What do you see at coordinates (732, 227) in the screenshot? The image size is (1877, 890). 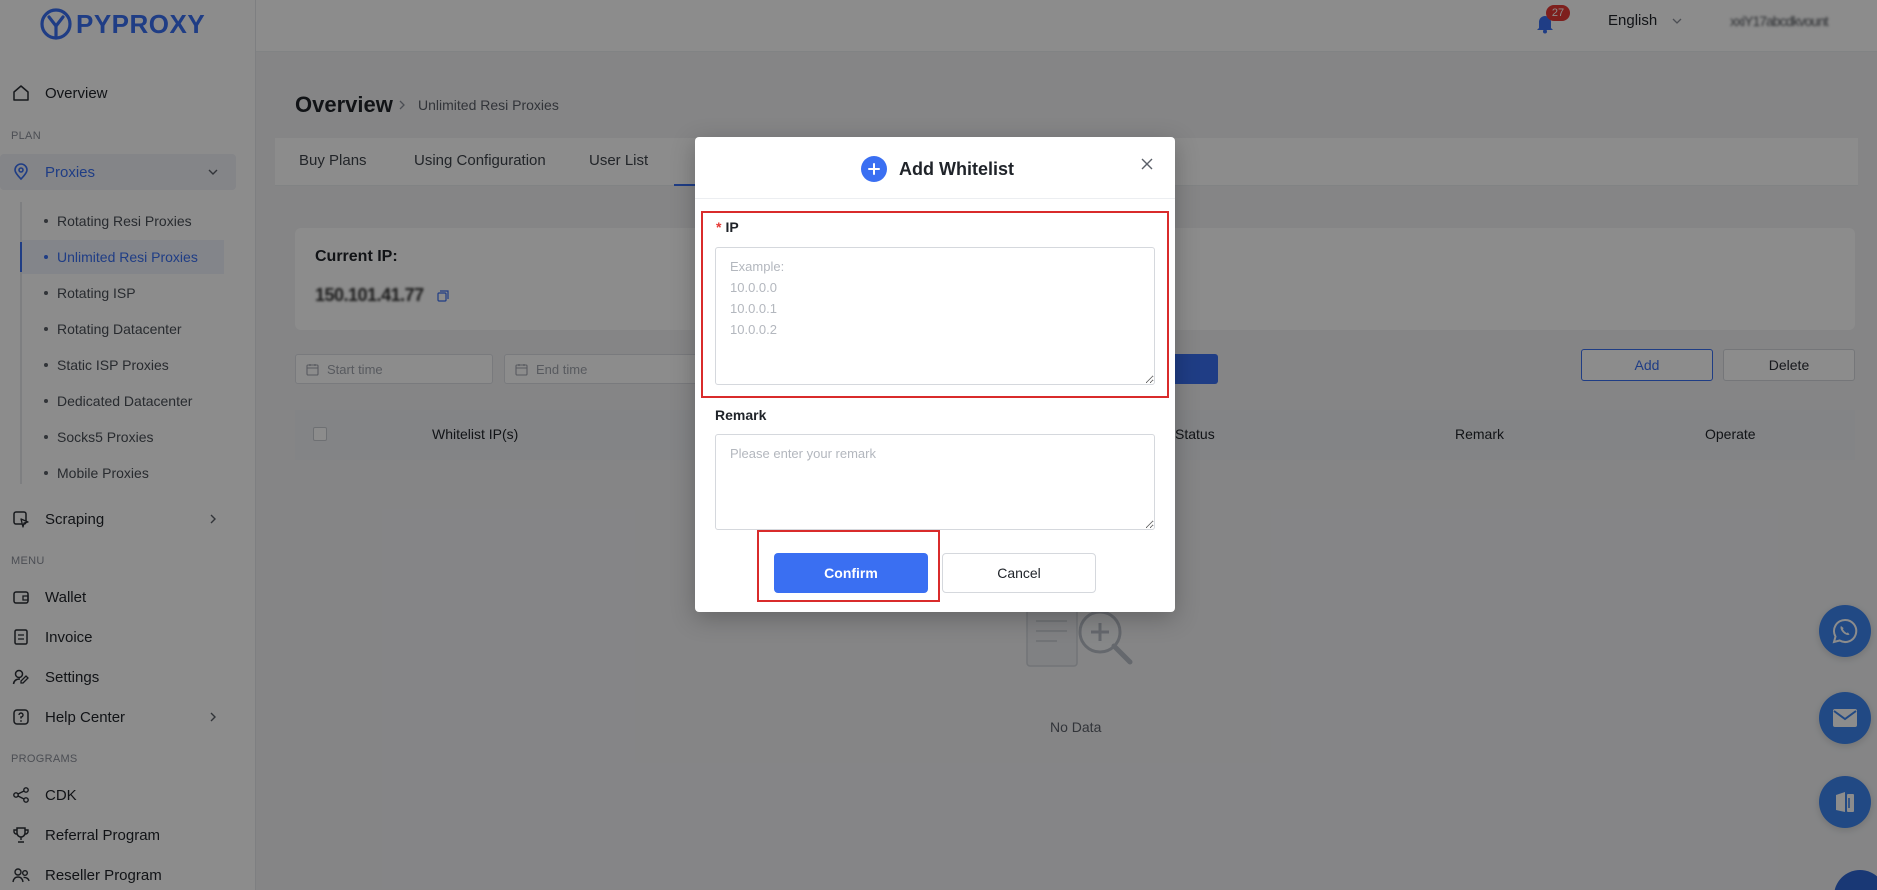 I see `ip-label-text: IP` at bounding box center [732, 227].